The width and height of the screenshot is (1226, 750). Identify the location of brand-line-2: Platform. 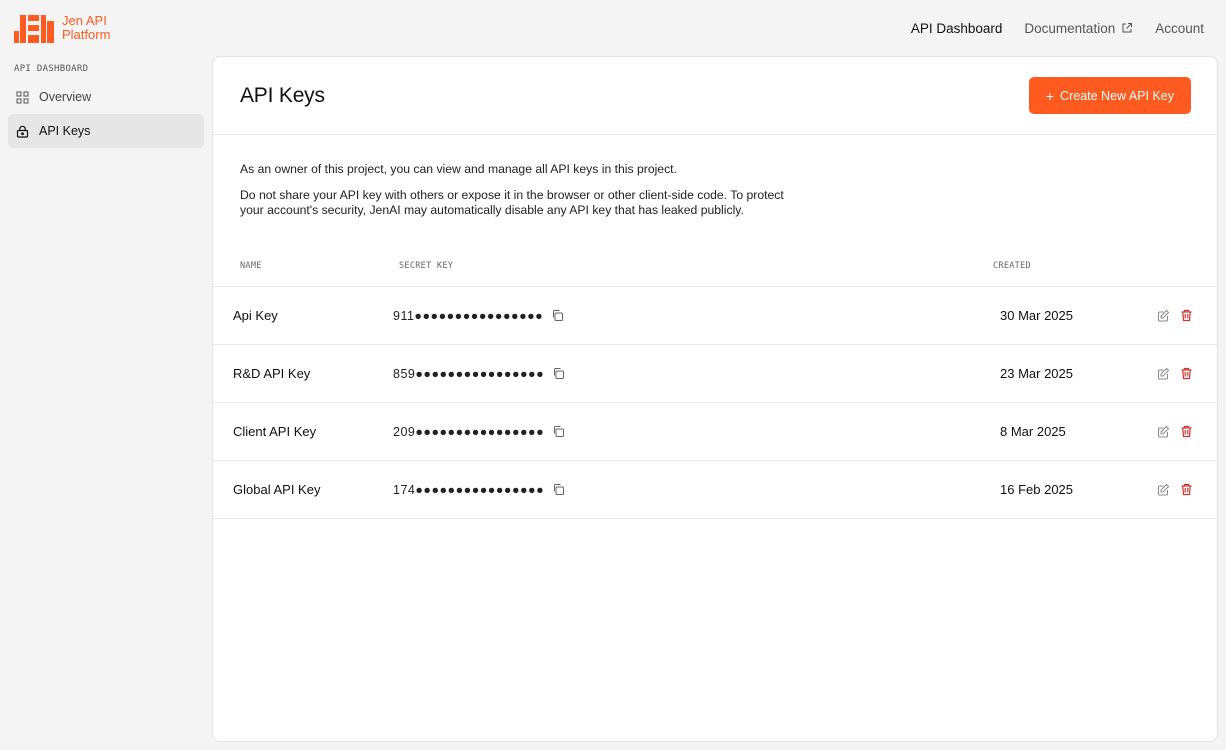
(86, 34).